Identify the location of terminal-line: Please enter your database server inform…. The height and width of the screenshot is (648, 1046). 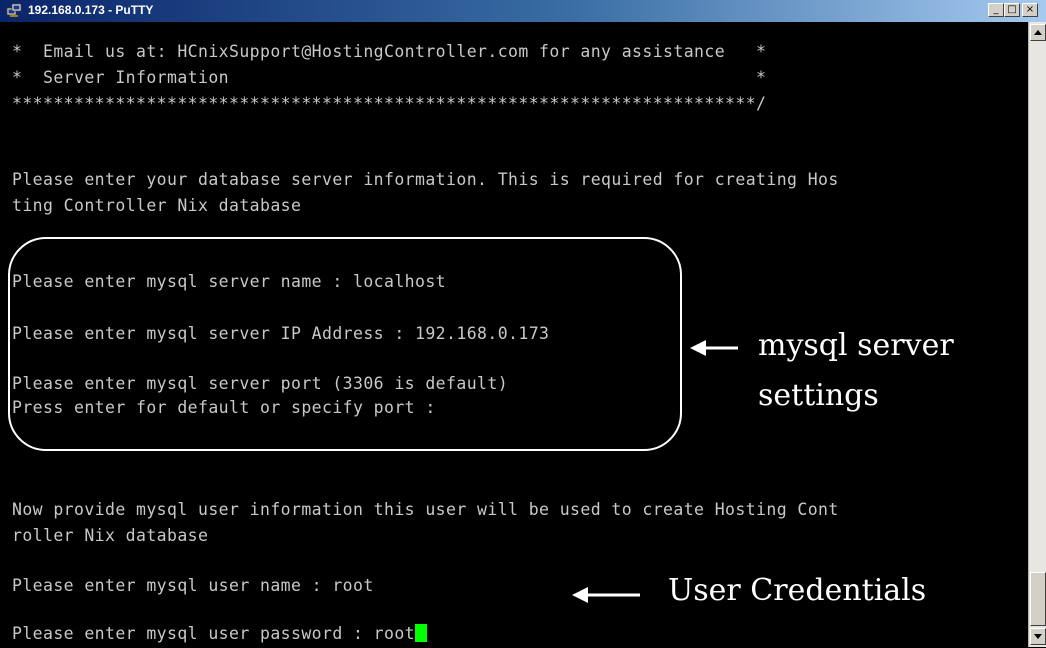
(425, 179).